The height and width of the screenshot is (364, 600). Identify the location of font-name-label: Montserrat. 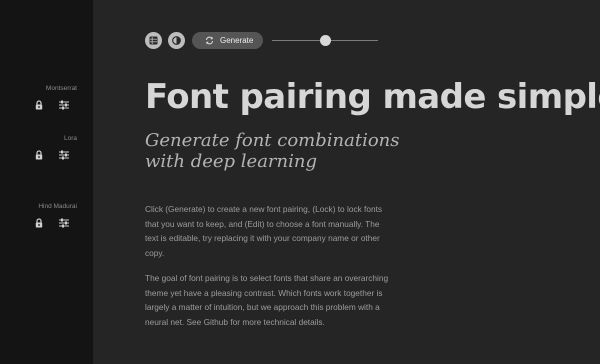
(61, 88).